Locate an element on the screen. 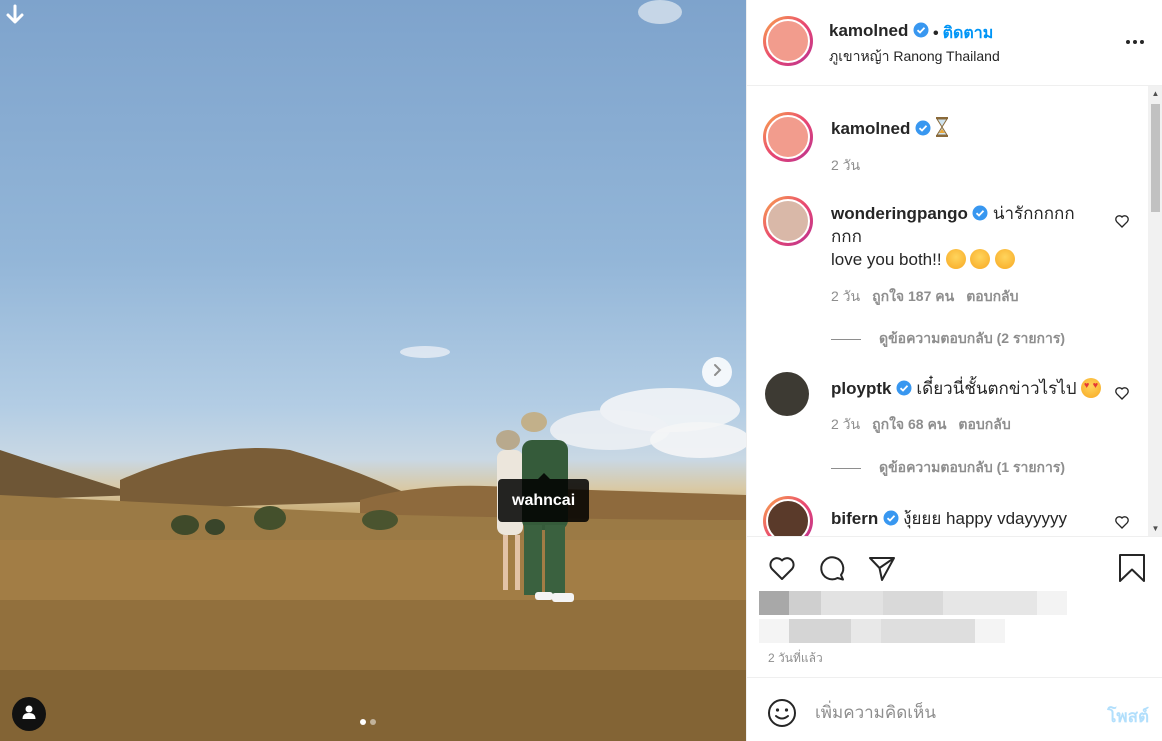  photo-user-tag: wahncai is located at coordinates (544, 497).